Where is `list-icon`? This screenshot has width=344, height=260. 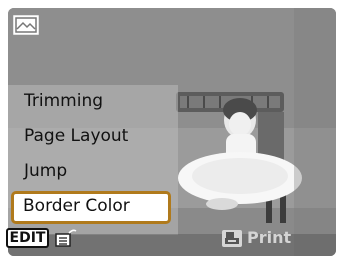
list-icon is located at coordinates (66, 238).